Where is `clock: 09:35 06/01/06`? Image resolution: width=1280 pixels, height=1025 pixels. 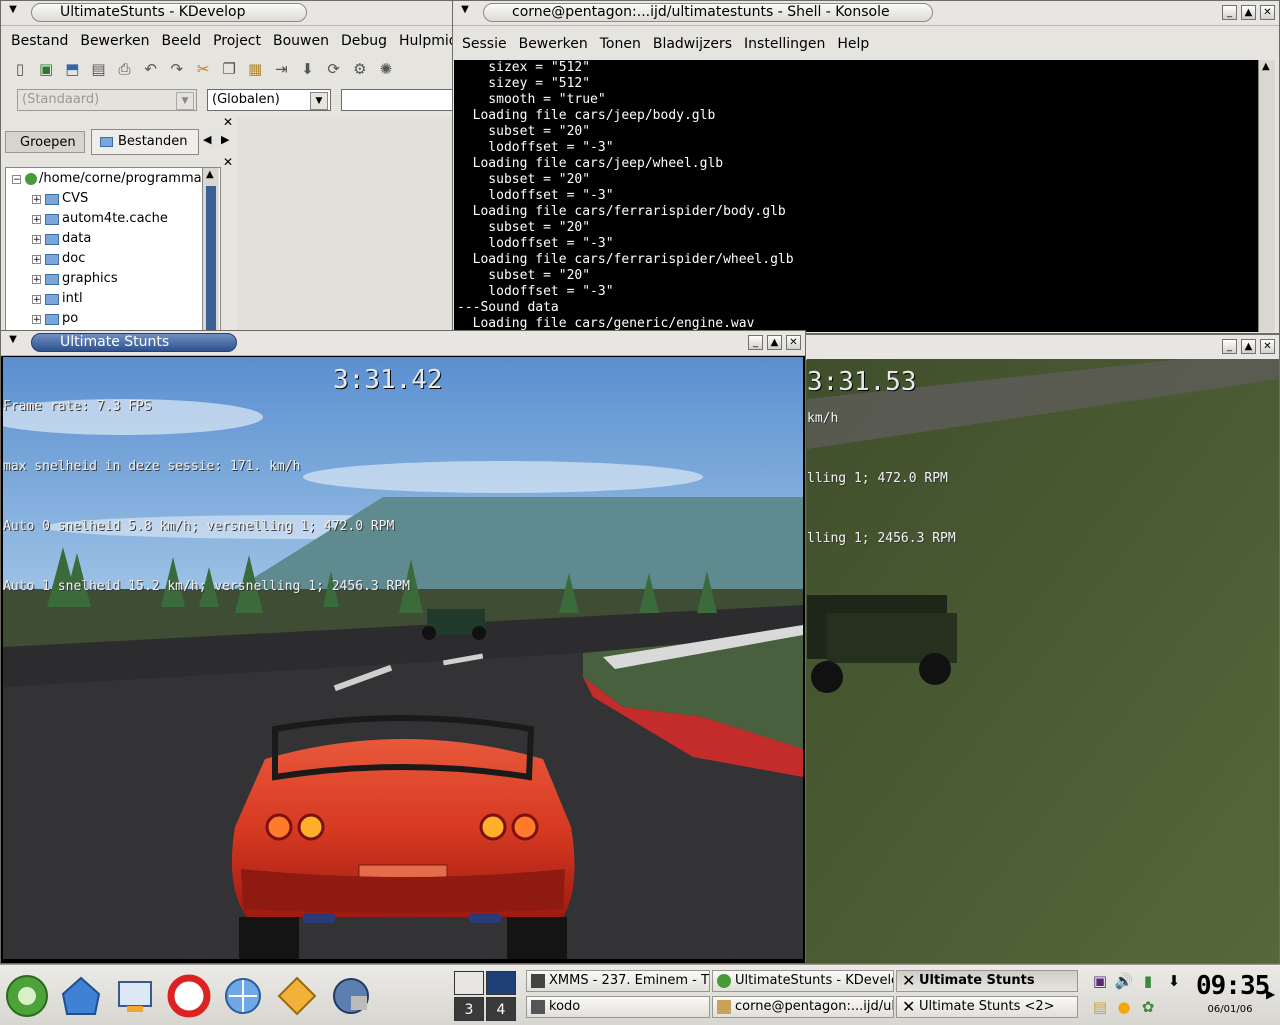 clock: 09:35 06/01/06 is located at coordinates (1233, 995).